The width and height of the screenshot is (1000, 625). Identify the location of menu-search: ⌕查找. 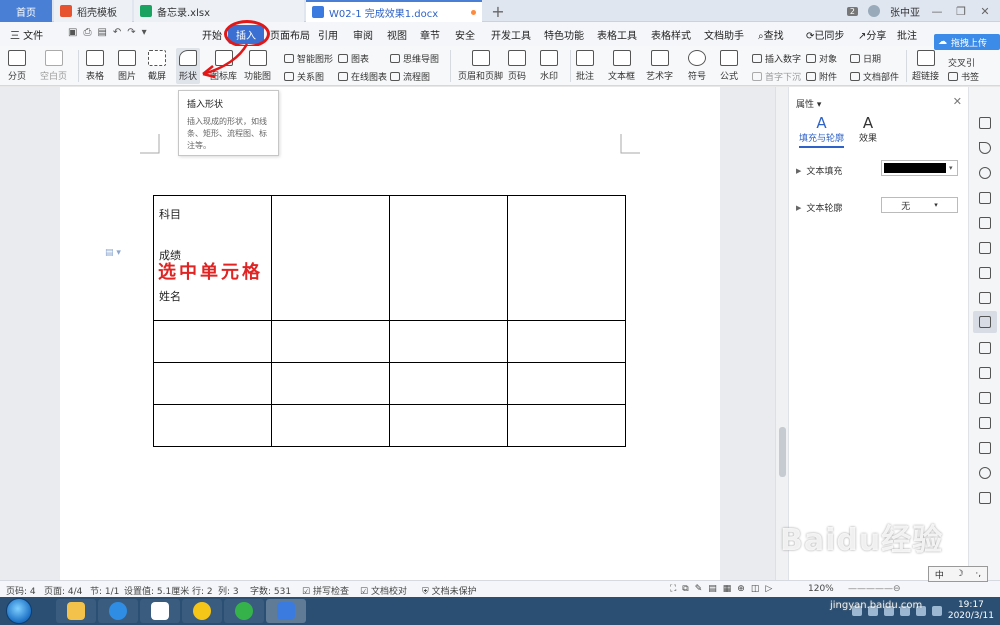
(771, 34).